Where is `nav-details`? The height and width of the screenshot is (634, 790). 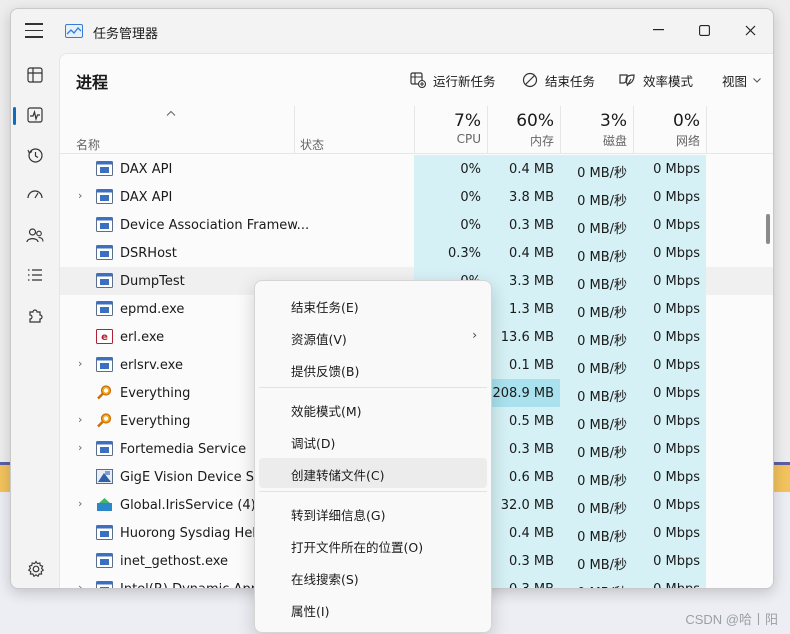 nav-details is located at coordinates (35, 275).